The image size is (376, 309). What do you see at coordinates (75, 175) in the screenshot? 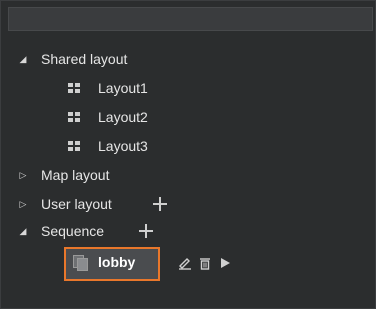
I see `tree-node-label: Map layout` at bounding box center [75, 175].